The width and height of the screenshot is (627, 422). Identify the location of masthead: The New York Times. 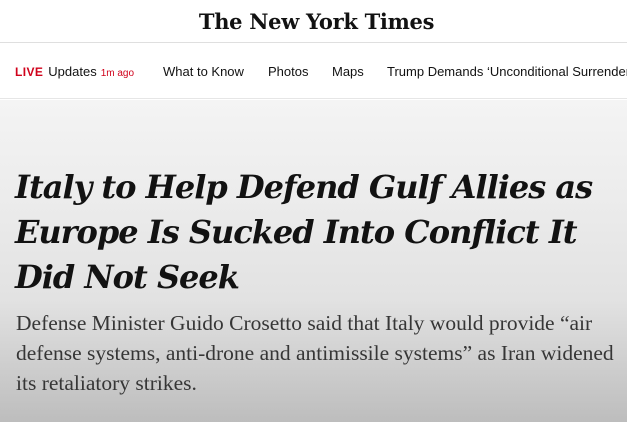
(313, 21).